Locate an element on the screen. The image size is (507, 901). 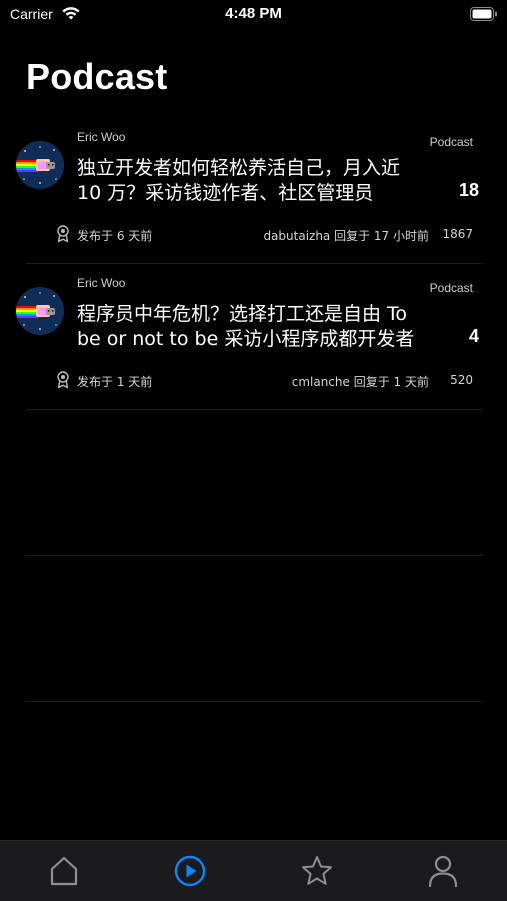
topic-meta: 发布于 6 天前 dabutaizha 回复于 17 小时前 1867 is located at coordinates (268, 234).